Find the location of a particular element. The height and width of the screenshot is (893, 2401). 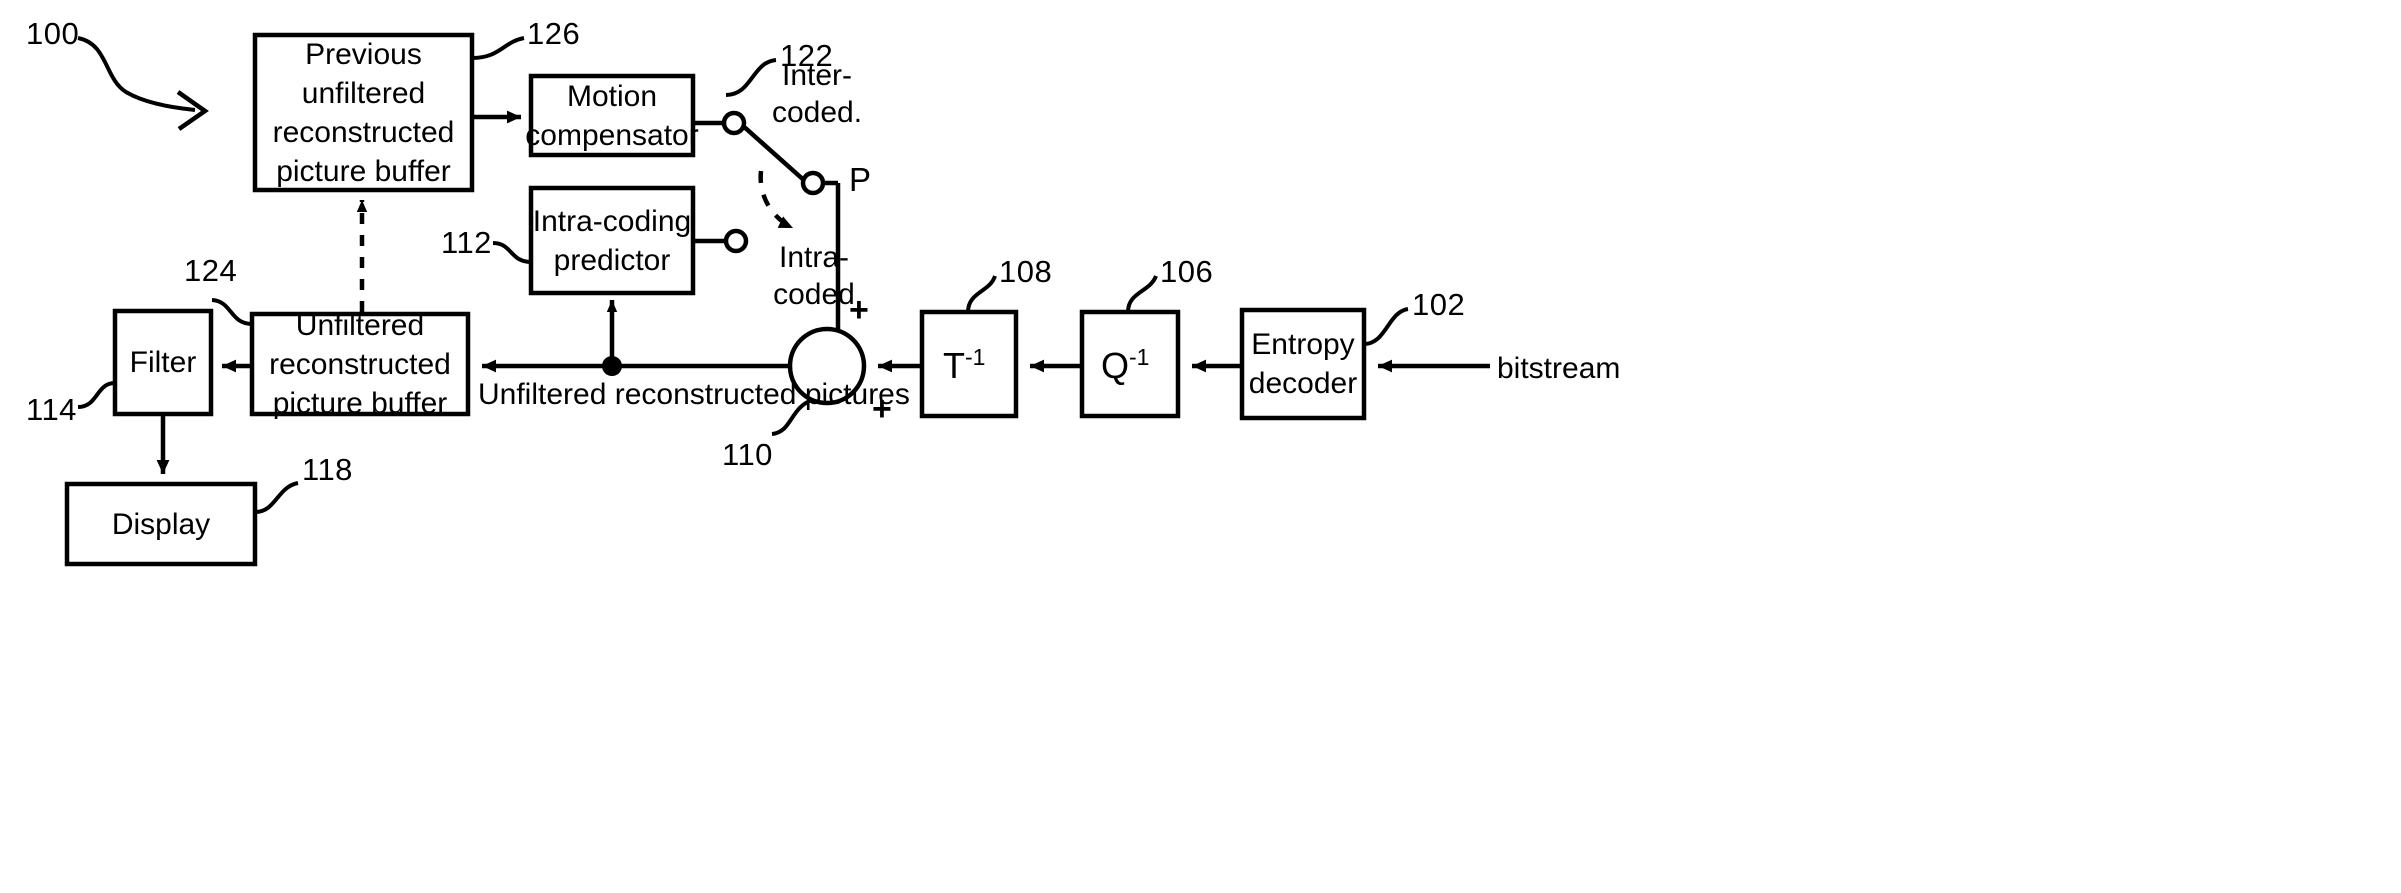

motion-compensator-box is located at coordinates (612, 115).